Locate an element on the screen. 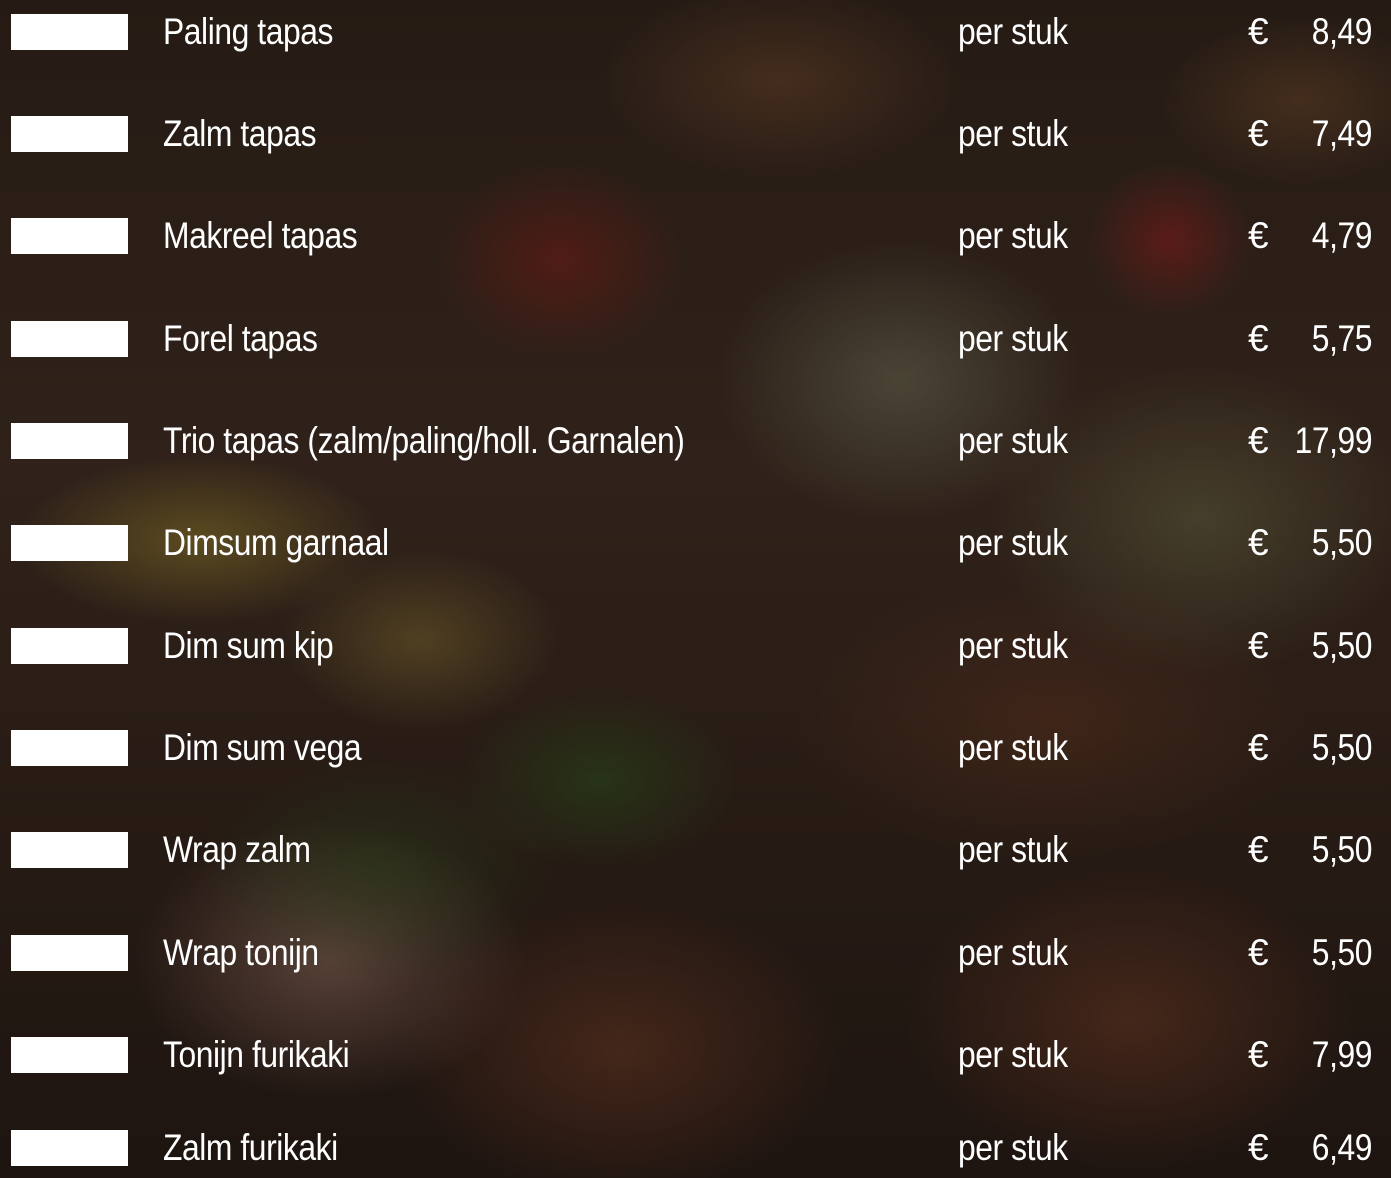 This screenshot has width=1391, height=1178. menu-row: Tonijn furikaki per stuk € 7,99 is located at coordinates (695, 1055).